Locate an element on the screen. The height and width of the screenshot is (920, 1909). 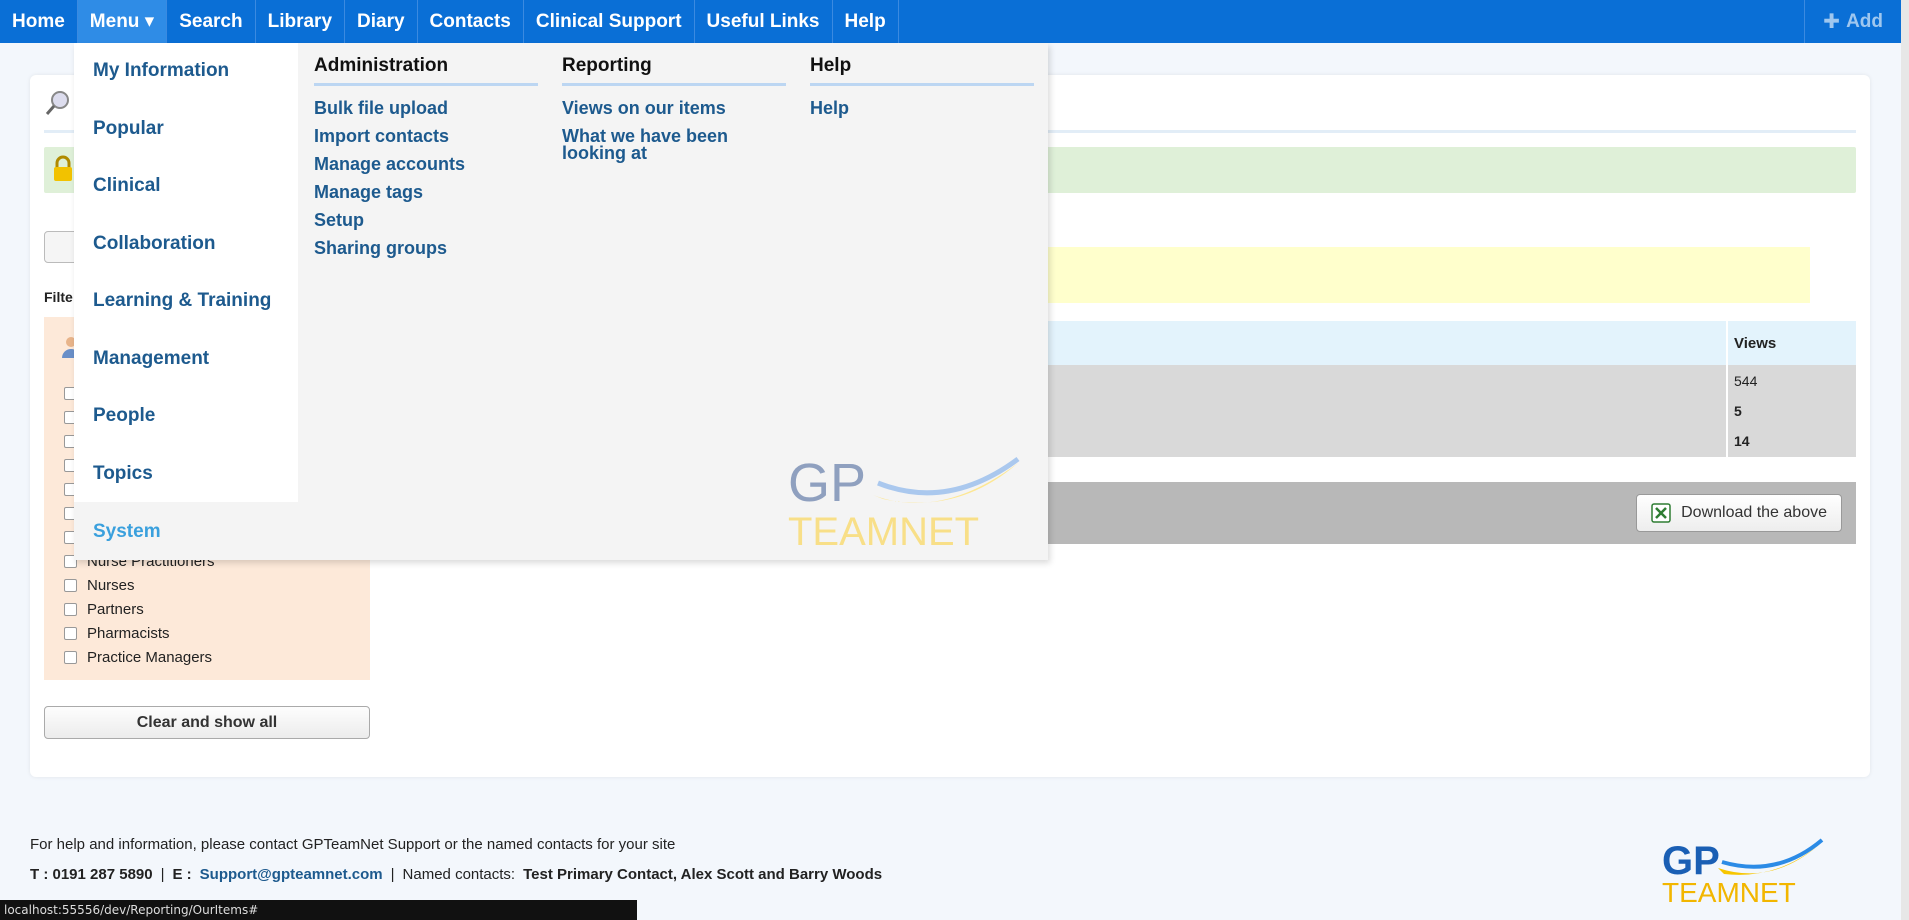
views-cell: 5 is located at coordinates (1738, 411).